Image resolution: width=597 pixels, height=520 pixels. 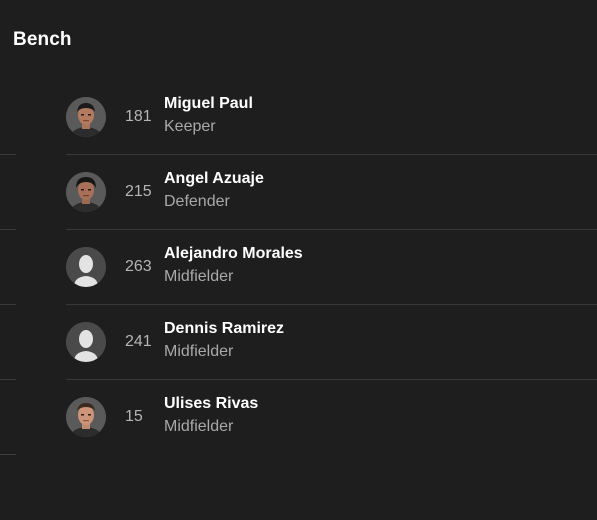 What do you see at coordinates (138, 266) in the screenshot?
I see `player-number: 263` at bounding box center [138, 266].